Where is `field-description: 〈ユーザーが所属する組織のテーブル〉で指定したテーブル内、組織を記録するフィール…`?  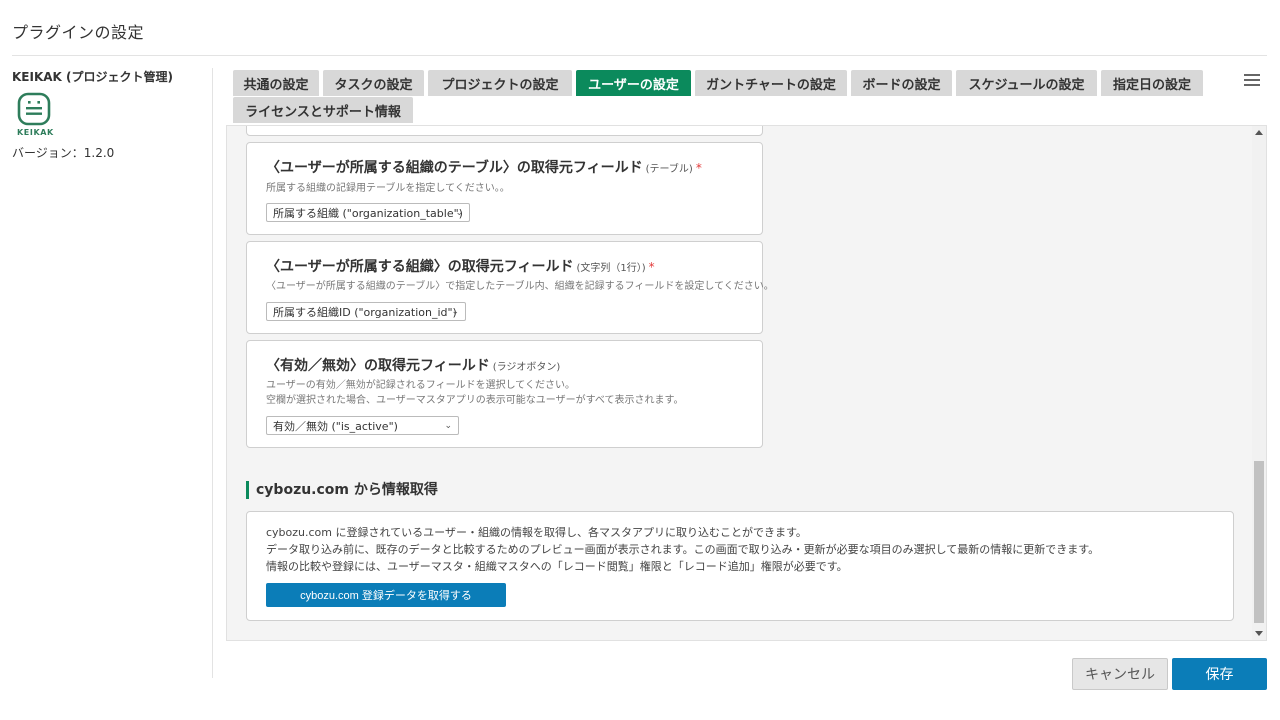
field-description: 〈ユーザーが所属する組織のテーブル〉で指定したテーブル内、組織を記録するフィール… is located at coordinates (520, 286).